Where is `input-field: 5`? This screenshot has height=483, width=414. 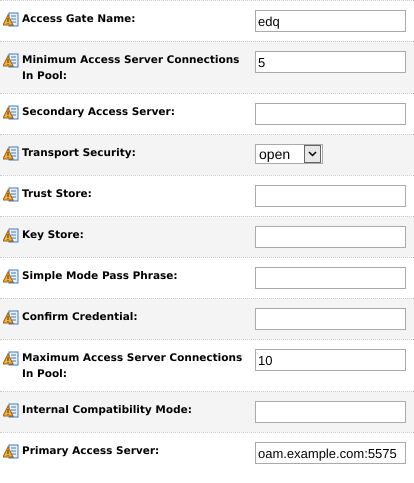 input-field: 5 is located at coordinates (330, 62).